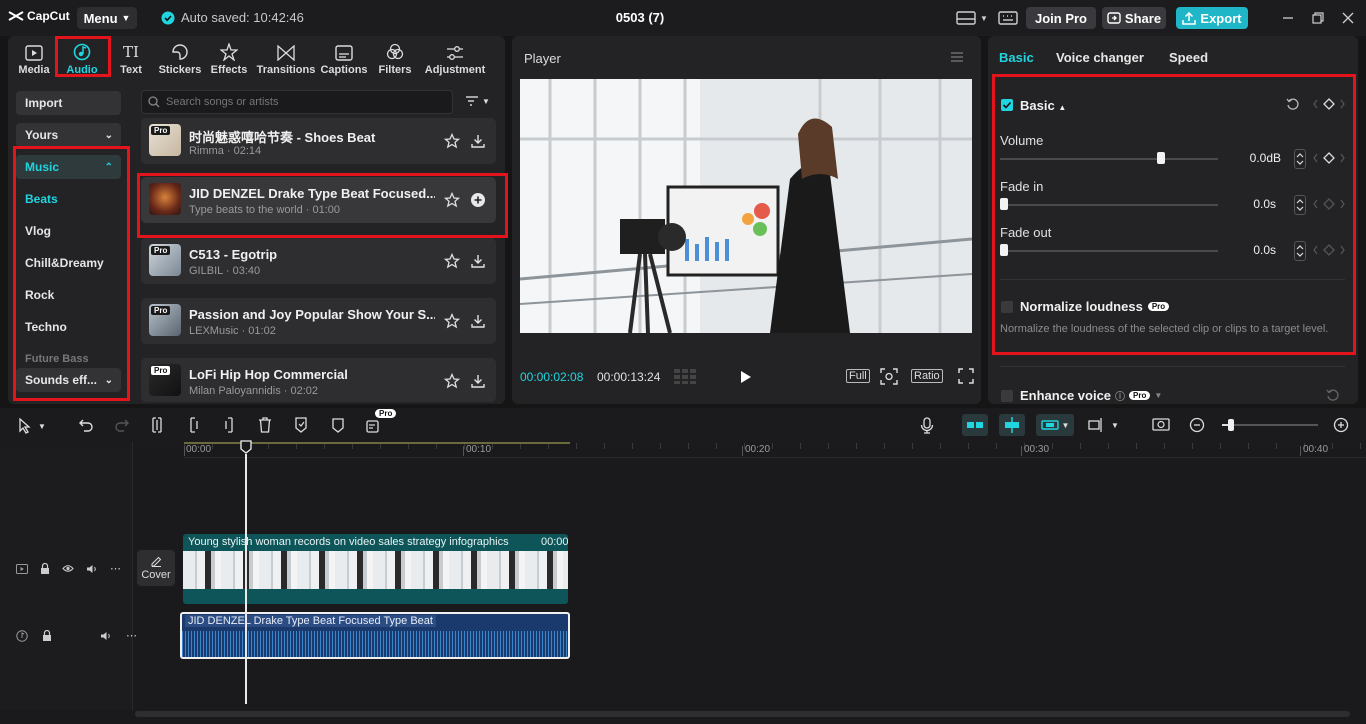 The height and width of the screenshot is (724, 1366). What do you see at coordinates (68, 263) in the screenshot?
I see `sidebar-item-chill-dreamy: Chill&Dreamy` at bounding box center [68, 263].